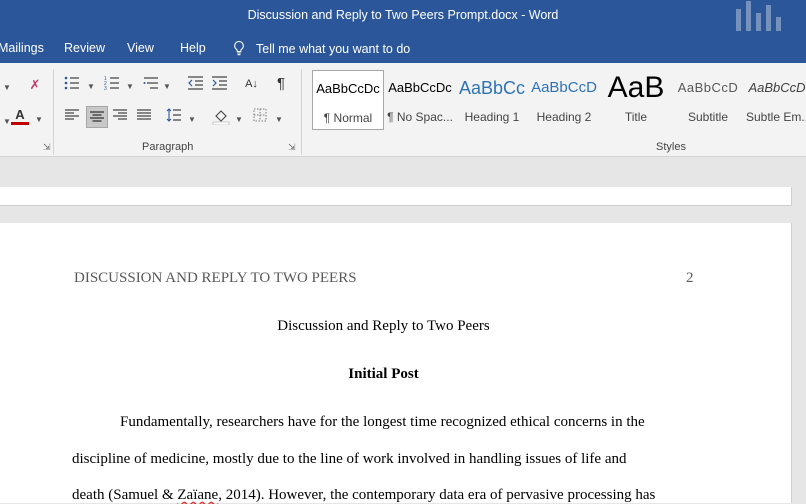  I want to click on align-center-button, so click(97, 117).